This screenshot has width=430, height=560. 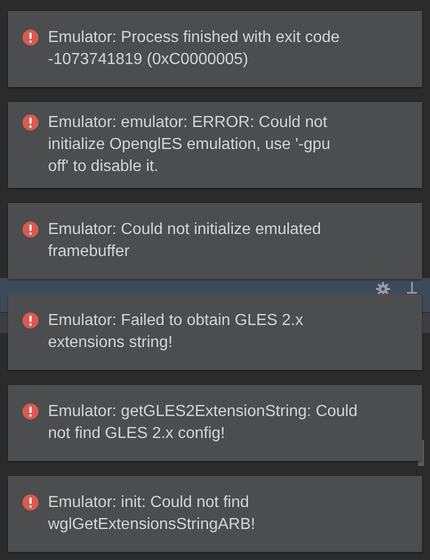 What do you see at coordinates (412, 288) in the screenshot?
I see `hide-panel-icon` at bounding box center [412, 288].